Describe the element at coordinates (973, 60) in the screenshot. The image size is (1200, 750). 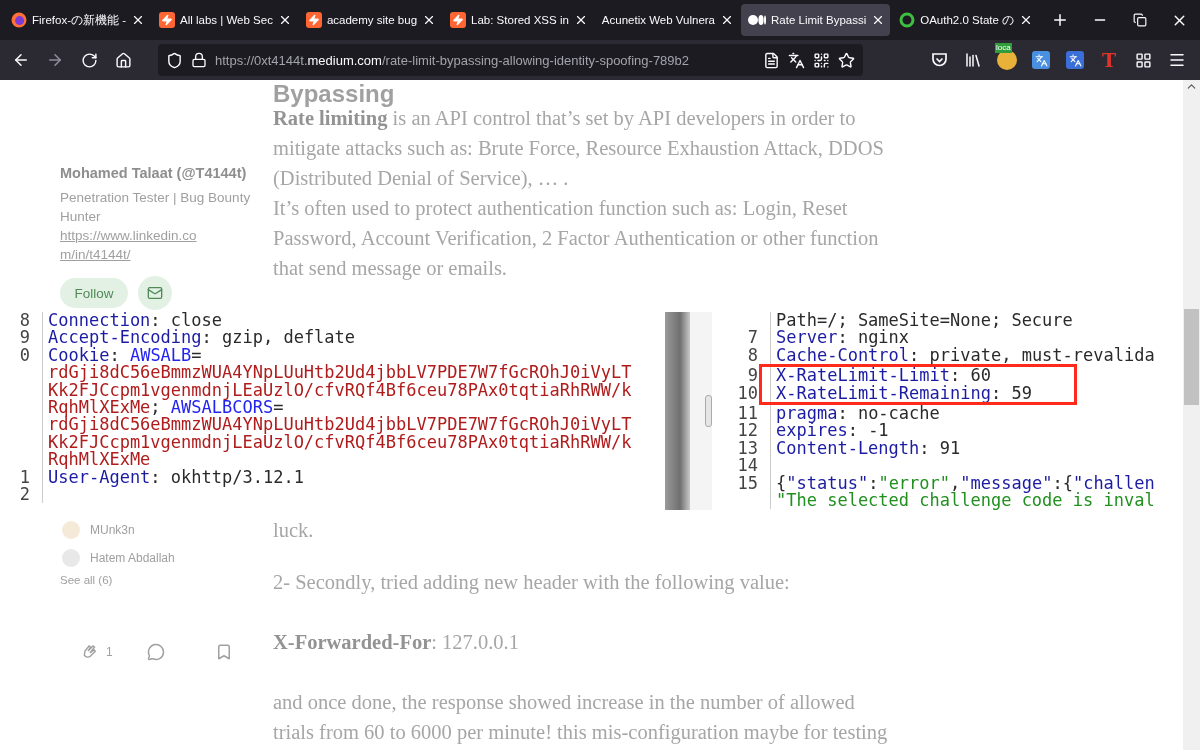
I see `library-icon` at that location.